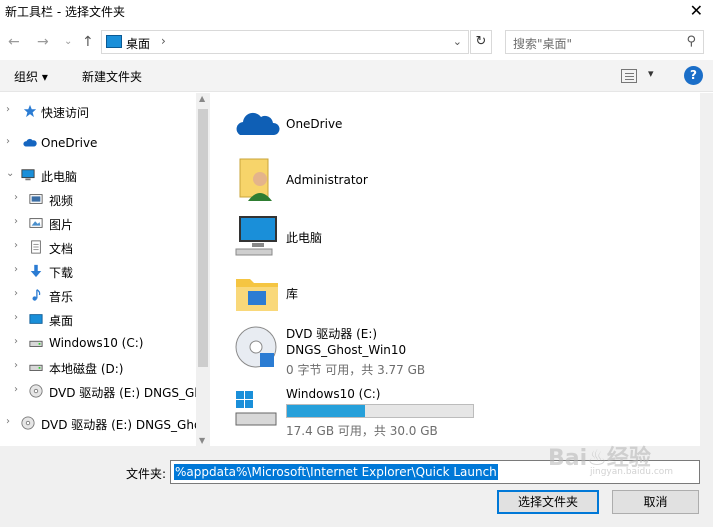 Image resolution: width=713 pixels, height=527 pixels. Describe the element at coordinates (327, 180) in the screenshot. I see `content-item-label: Administrator` at that location.